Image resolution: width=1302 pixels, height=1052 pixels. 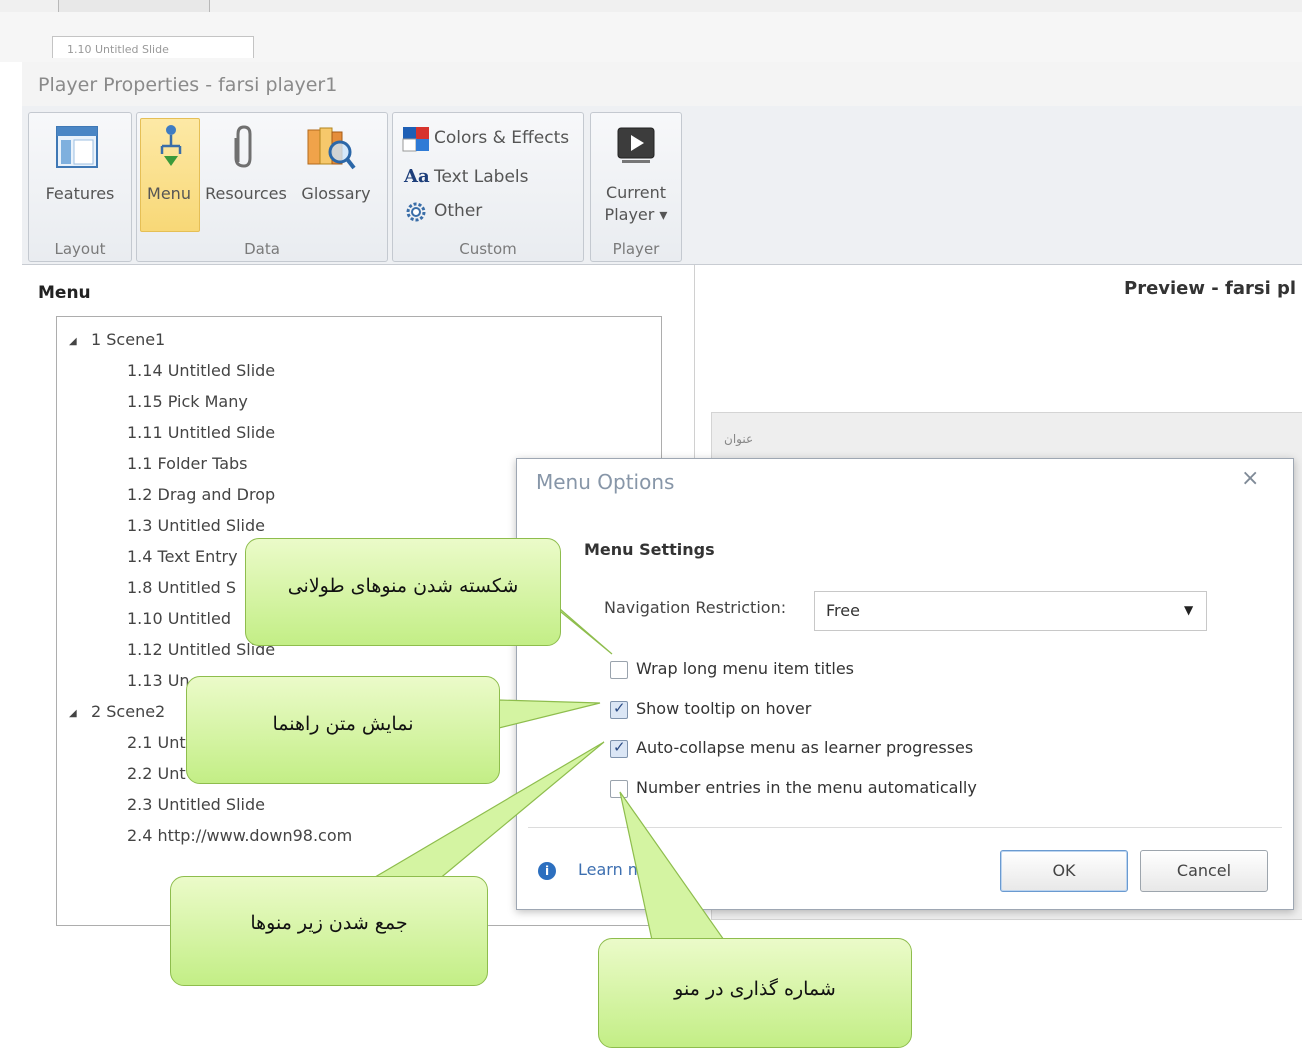 I want to click on cancel-button: Cancel, so click(x=1204, y=871).